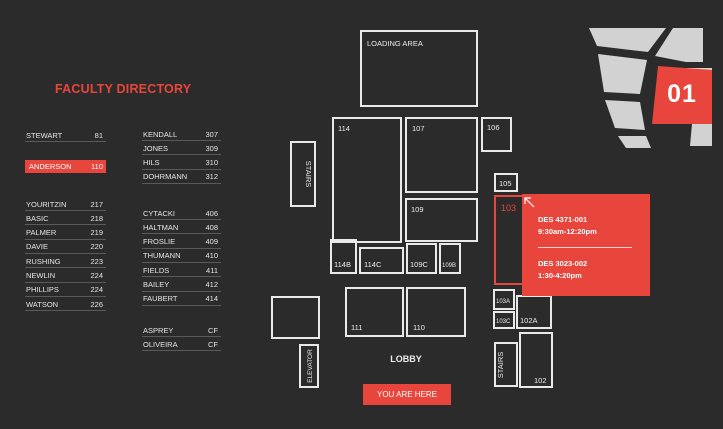 This screenshot has width=723, height=429. Describe the element at coordinates (682, 94) in the screenshot. I see `level-number: 01` at that location.